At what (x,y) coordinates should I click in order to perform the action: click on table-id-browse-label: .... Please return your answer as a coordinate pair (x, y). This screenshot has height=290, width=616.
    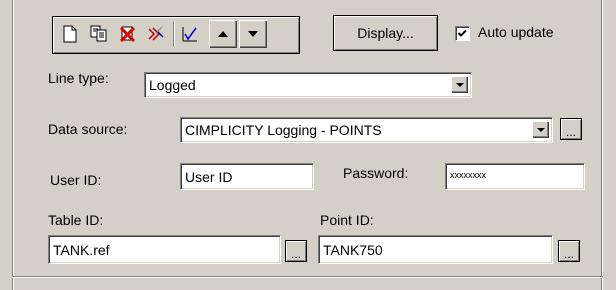
    Looking at the image, I should click on (295, 254).